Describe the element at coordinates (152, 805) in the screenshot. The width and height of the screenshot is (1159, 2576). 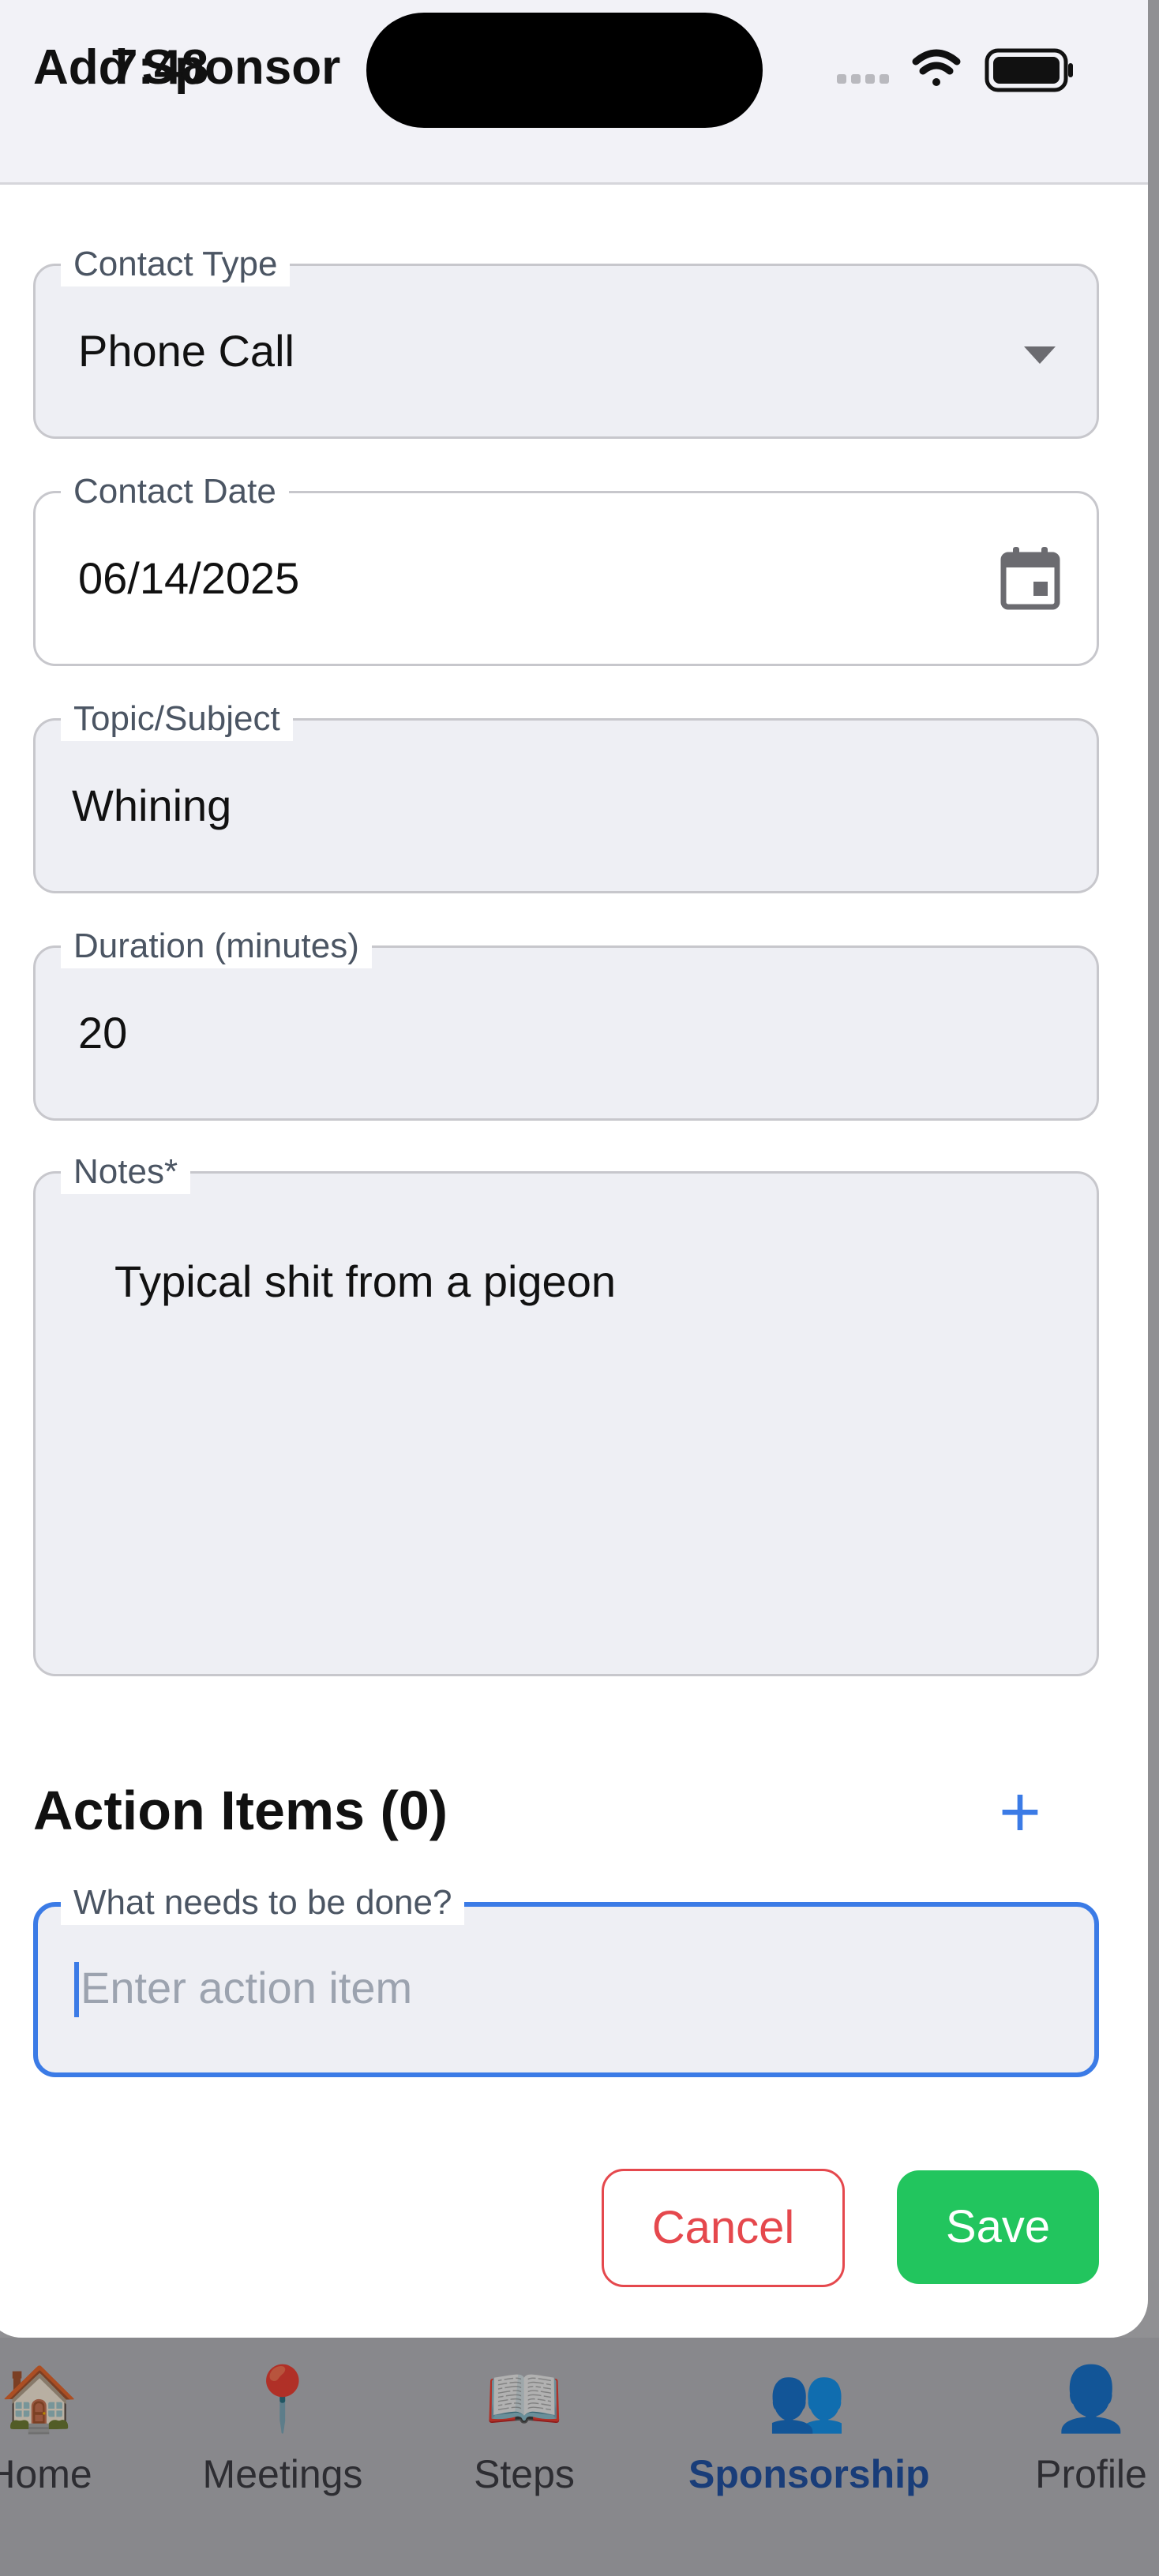
I see `topic-value: Whining` at that location.